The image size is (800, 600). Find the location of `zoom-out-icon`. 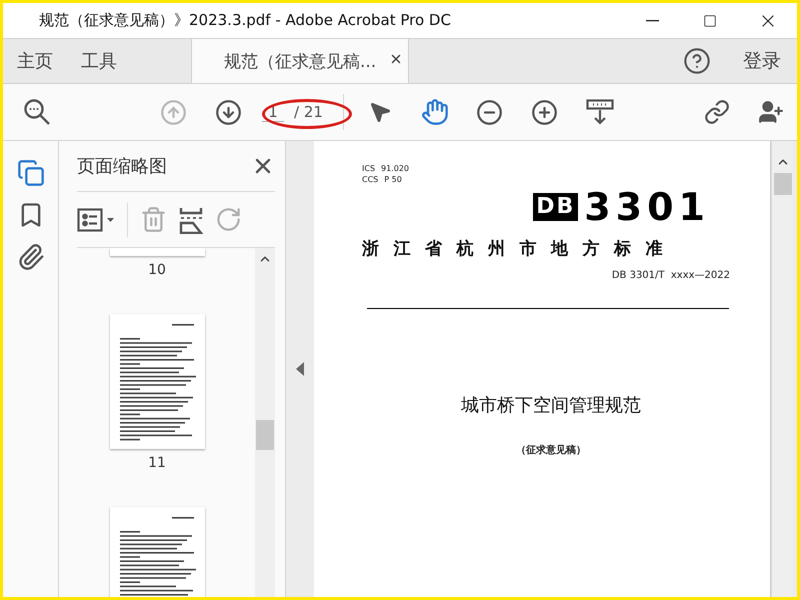

zoom-out-icon is located at coordinates (490, 112).